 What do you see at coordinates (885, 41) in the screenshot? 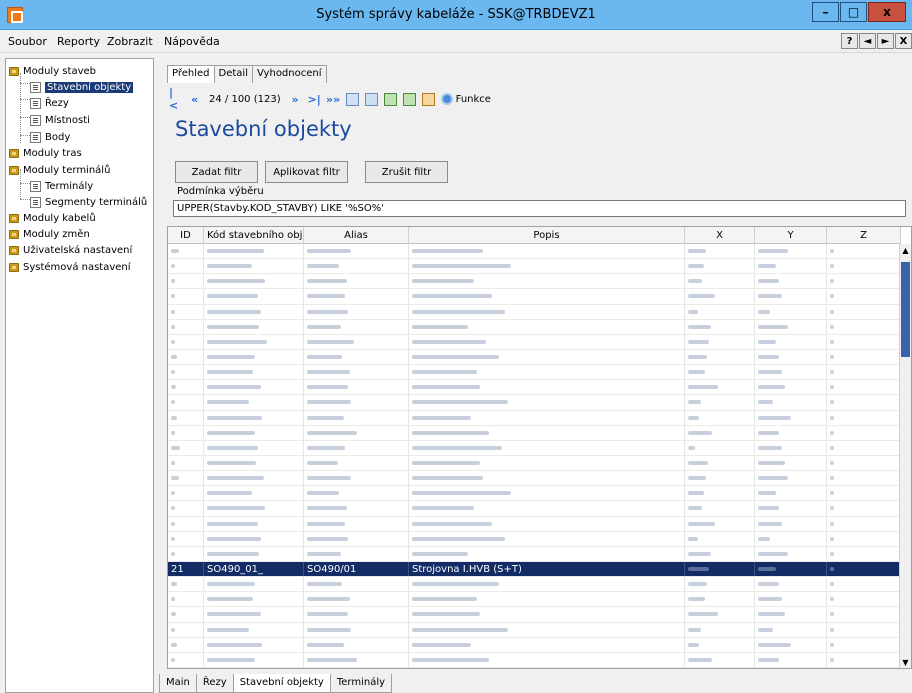
I see `next-window-button: ►` at bounding box center [885, 41].